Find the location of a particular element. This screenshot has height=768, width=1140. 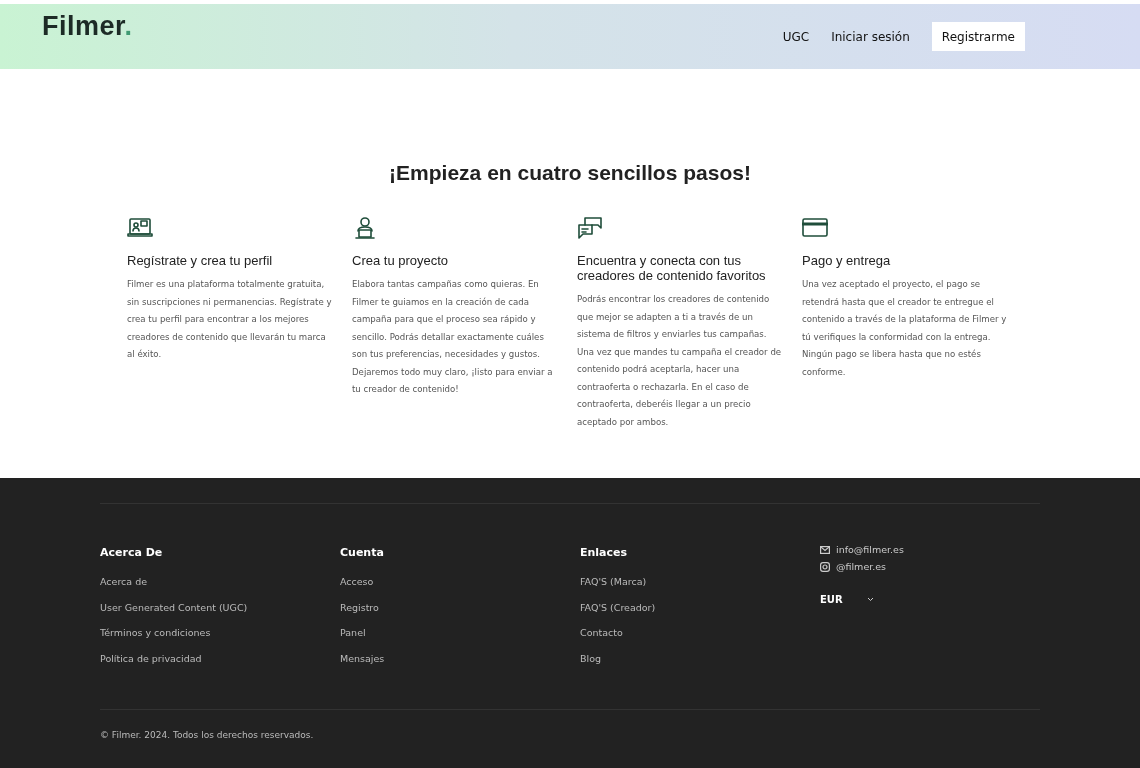

footer-heading: Enlaces is located at coordinates (604, 552).